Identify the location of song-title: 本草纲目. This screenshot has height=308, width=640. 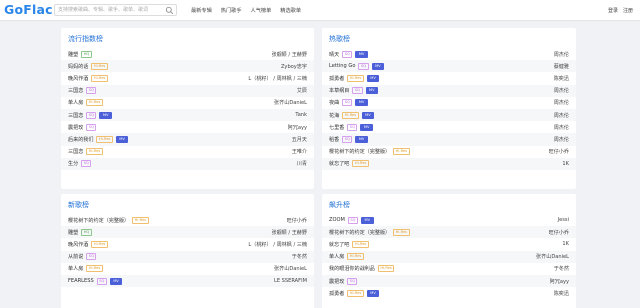
(339, 90).